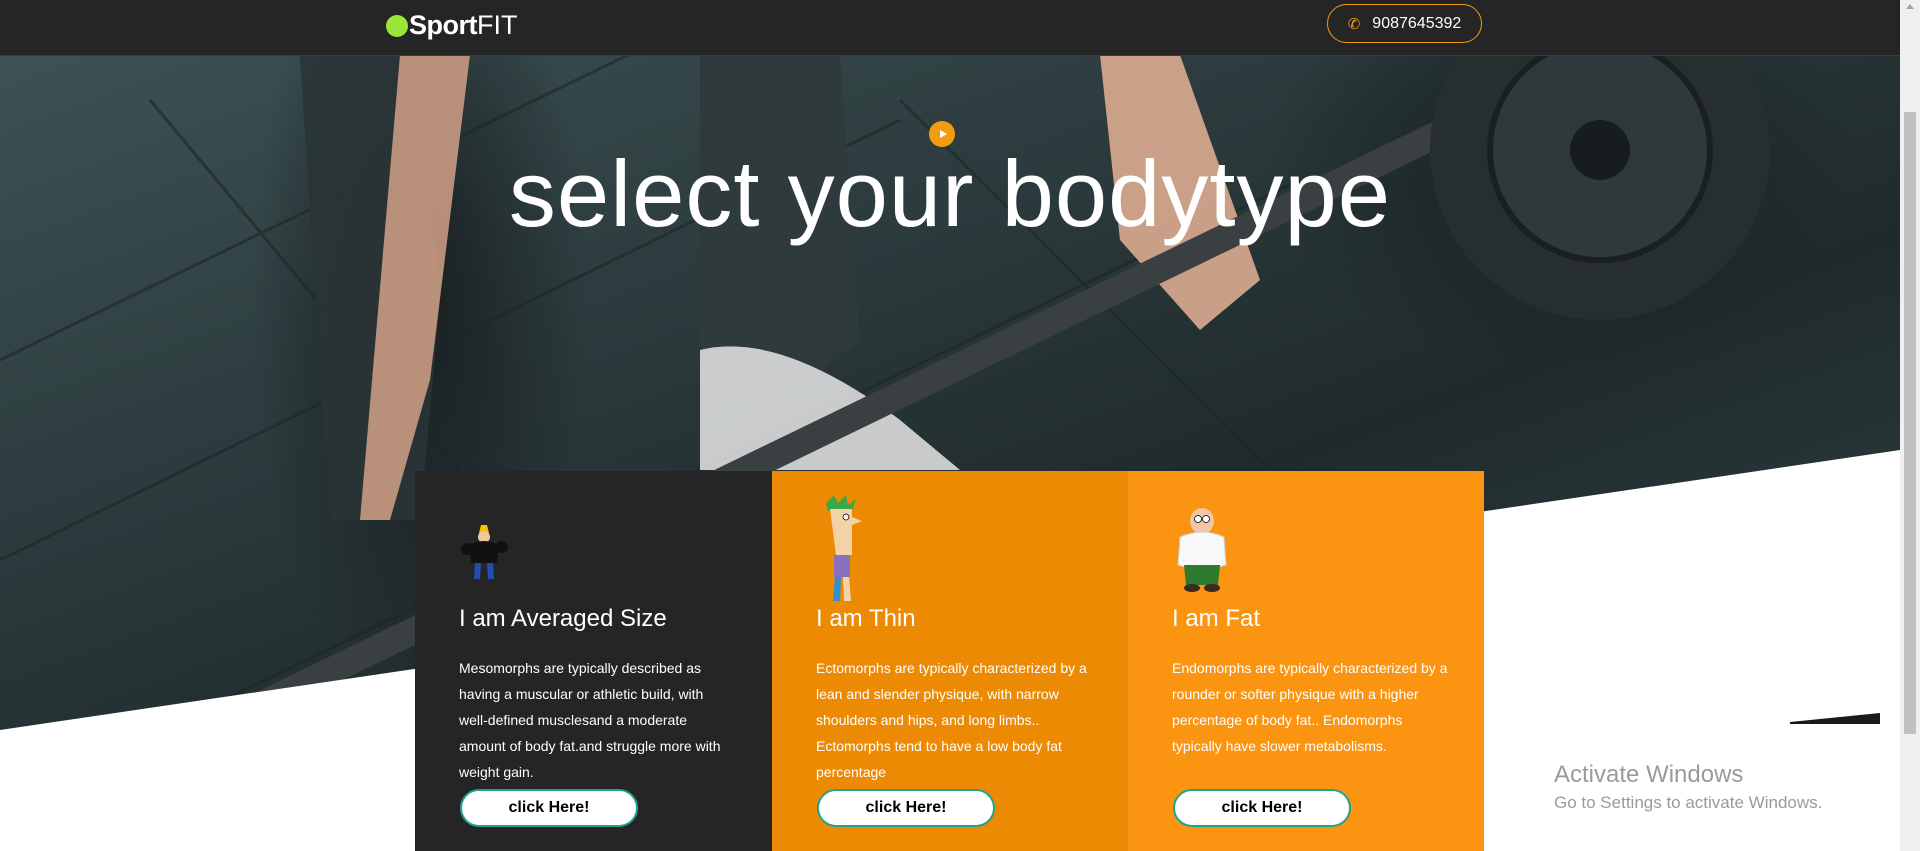  Describe the element at coordinates (397, 25) in the screenshot. I see `logo-dot-icon` at that location.